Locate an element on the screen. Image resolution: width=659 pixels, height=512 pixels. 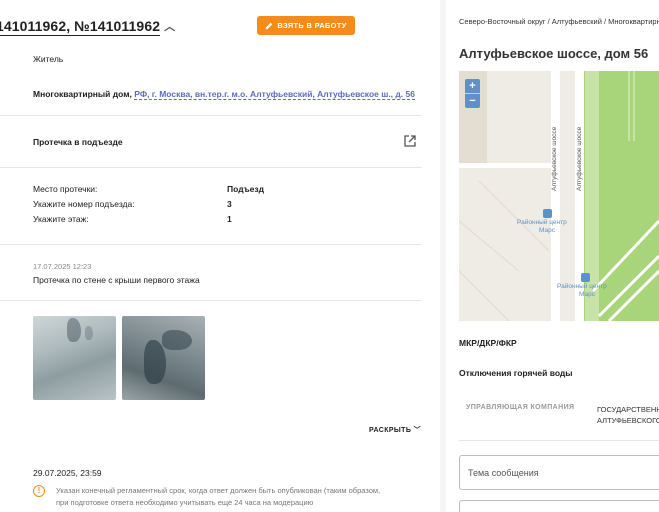
expand-button: РАСКРЫТЬ ﹀ is located at coordinates (395, 430).